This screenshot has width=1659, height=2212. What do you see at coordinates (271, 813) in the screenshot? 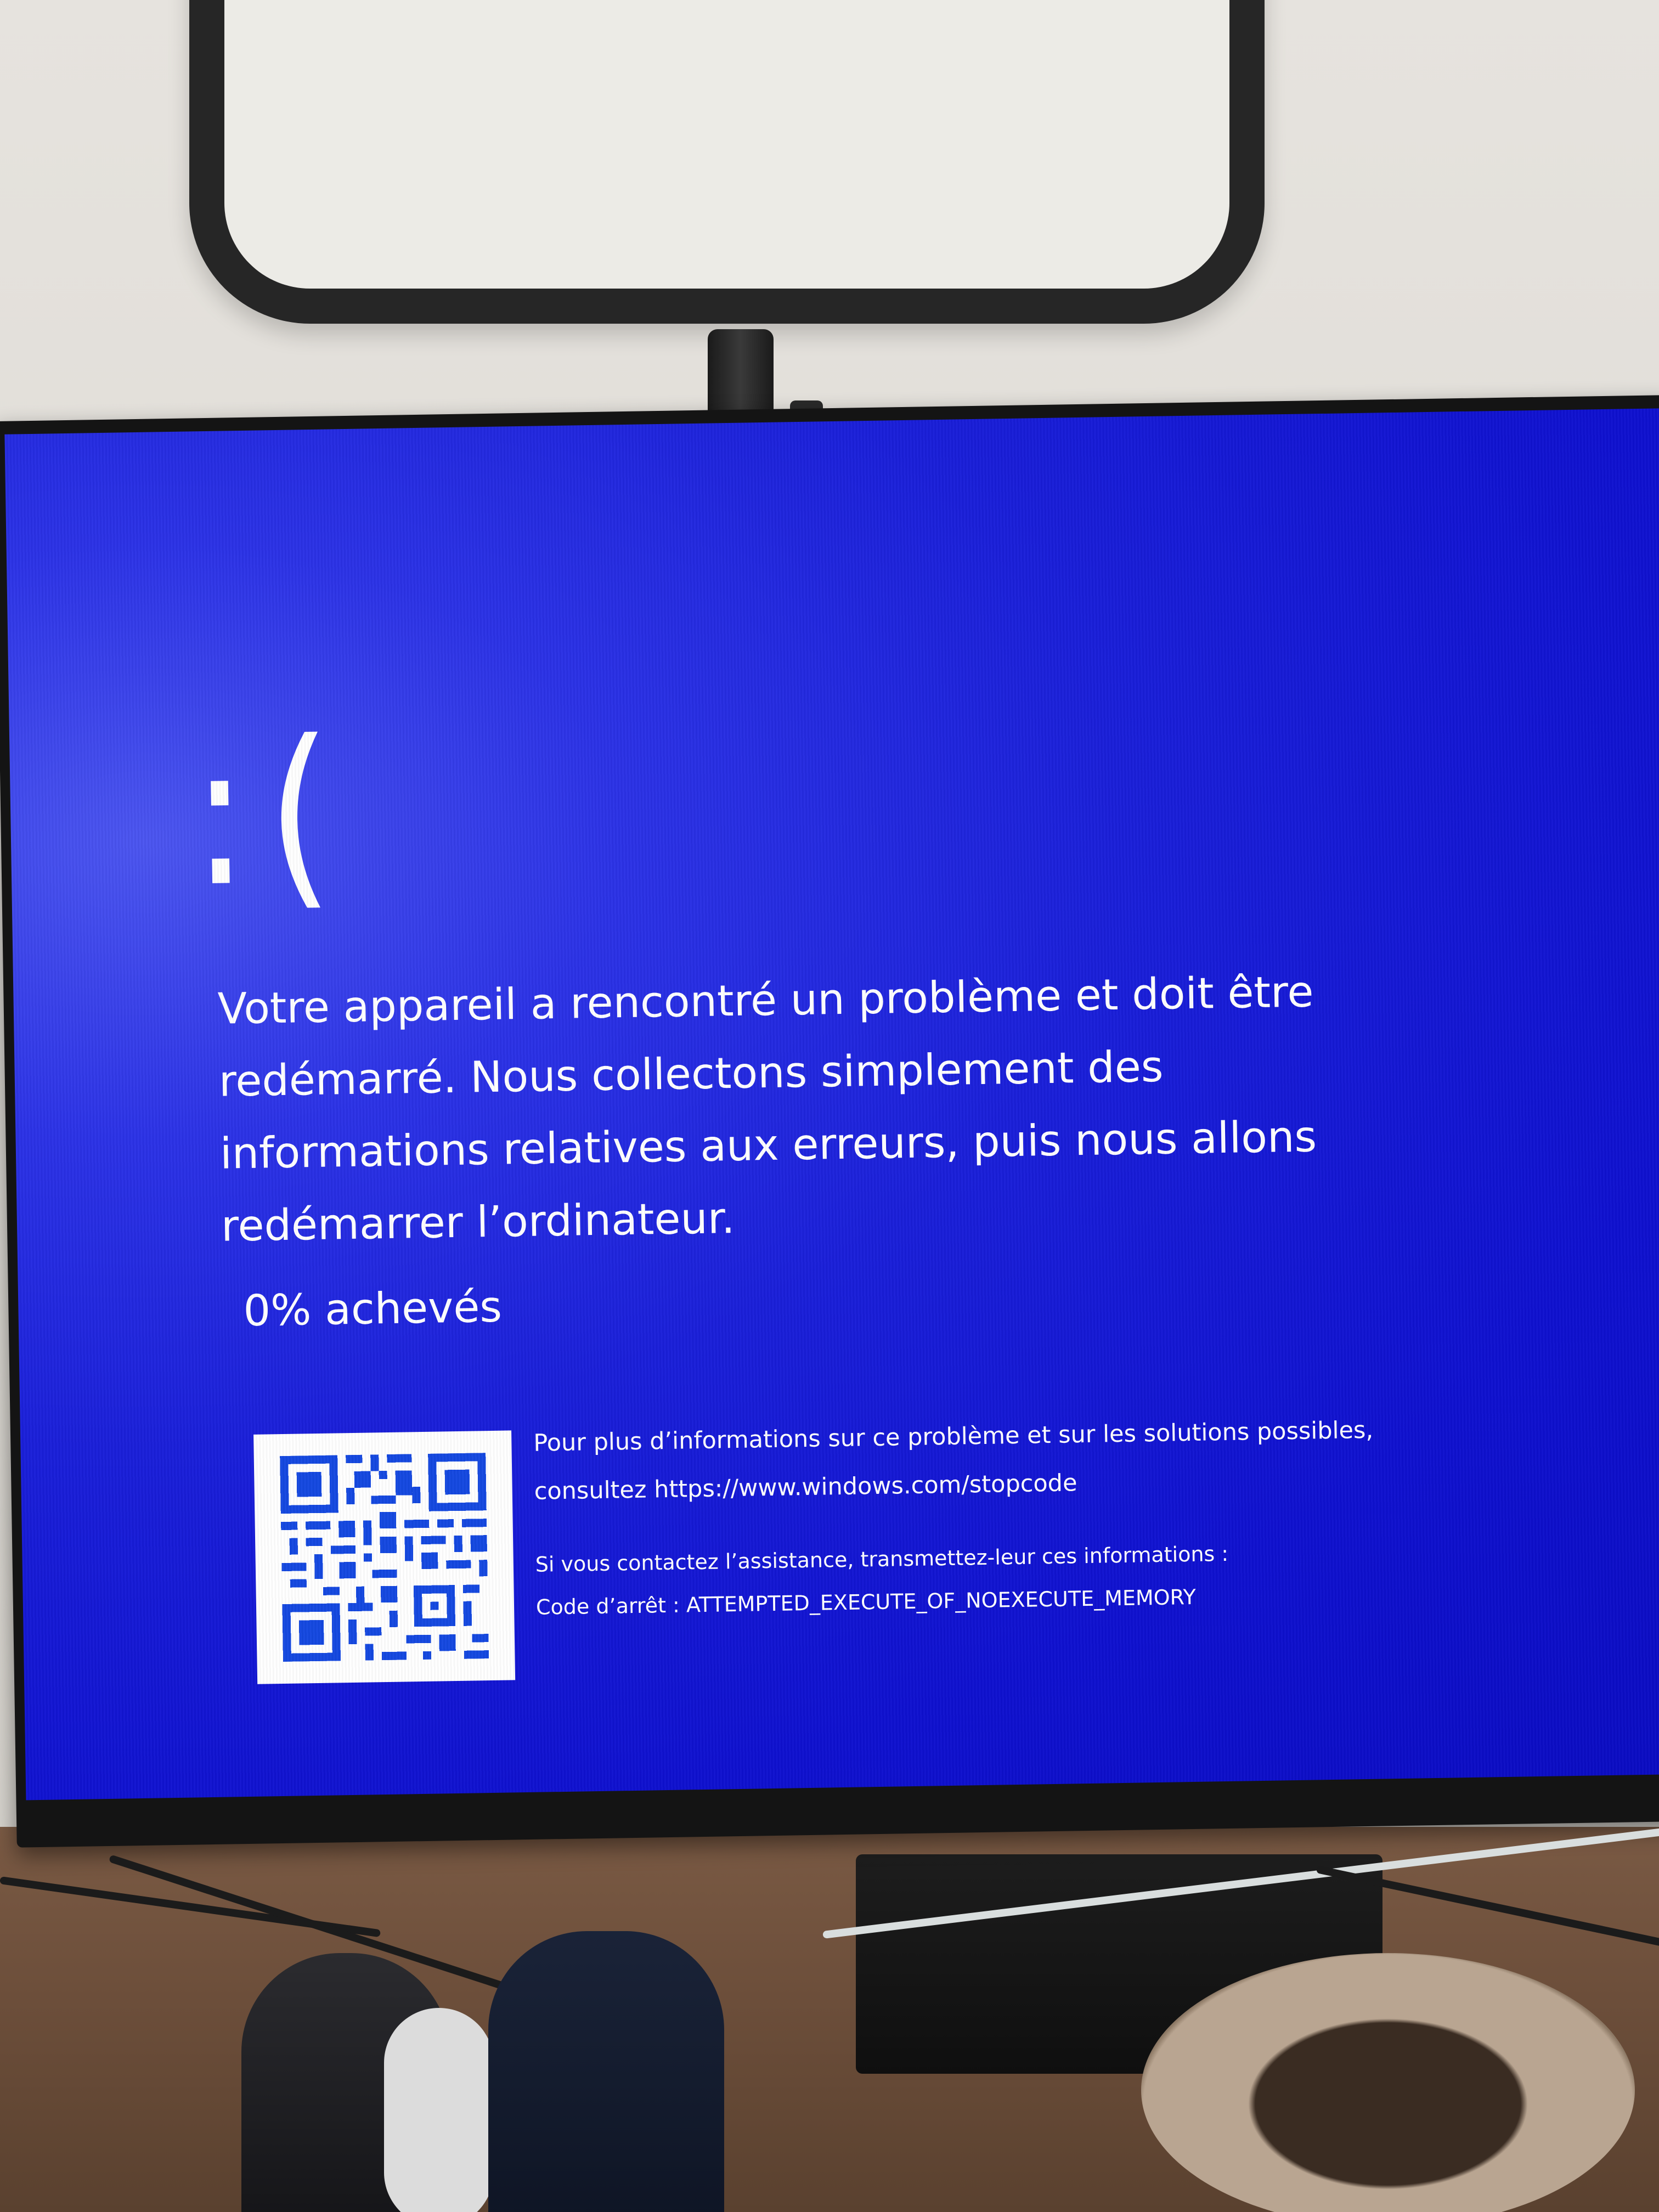
I see `sad-face-emoticon: :(` at bounding box center [271, 813].